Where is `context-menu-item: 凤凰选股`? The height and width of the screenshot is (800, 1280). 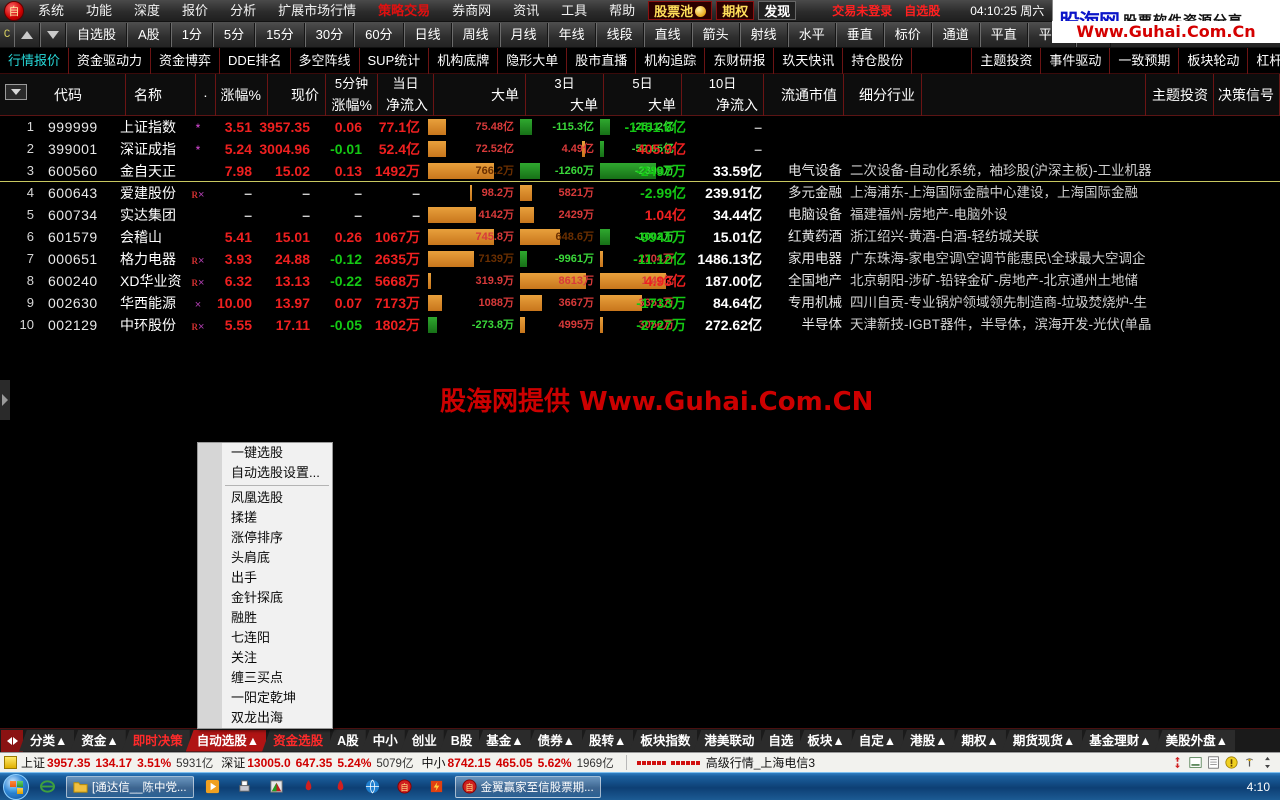 context-menu-item: 凤凰选股 is located at coordinates (265, 498).